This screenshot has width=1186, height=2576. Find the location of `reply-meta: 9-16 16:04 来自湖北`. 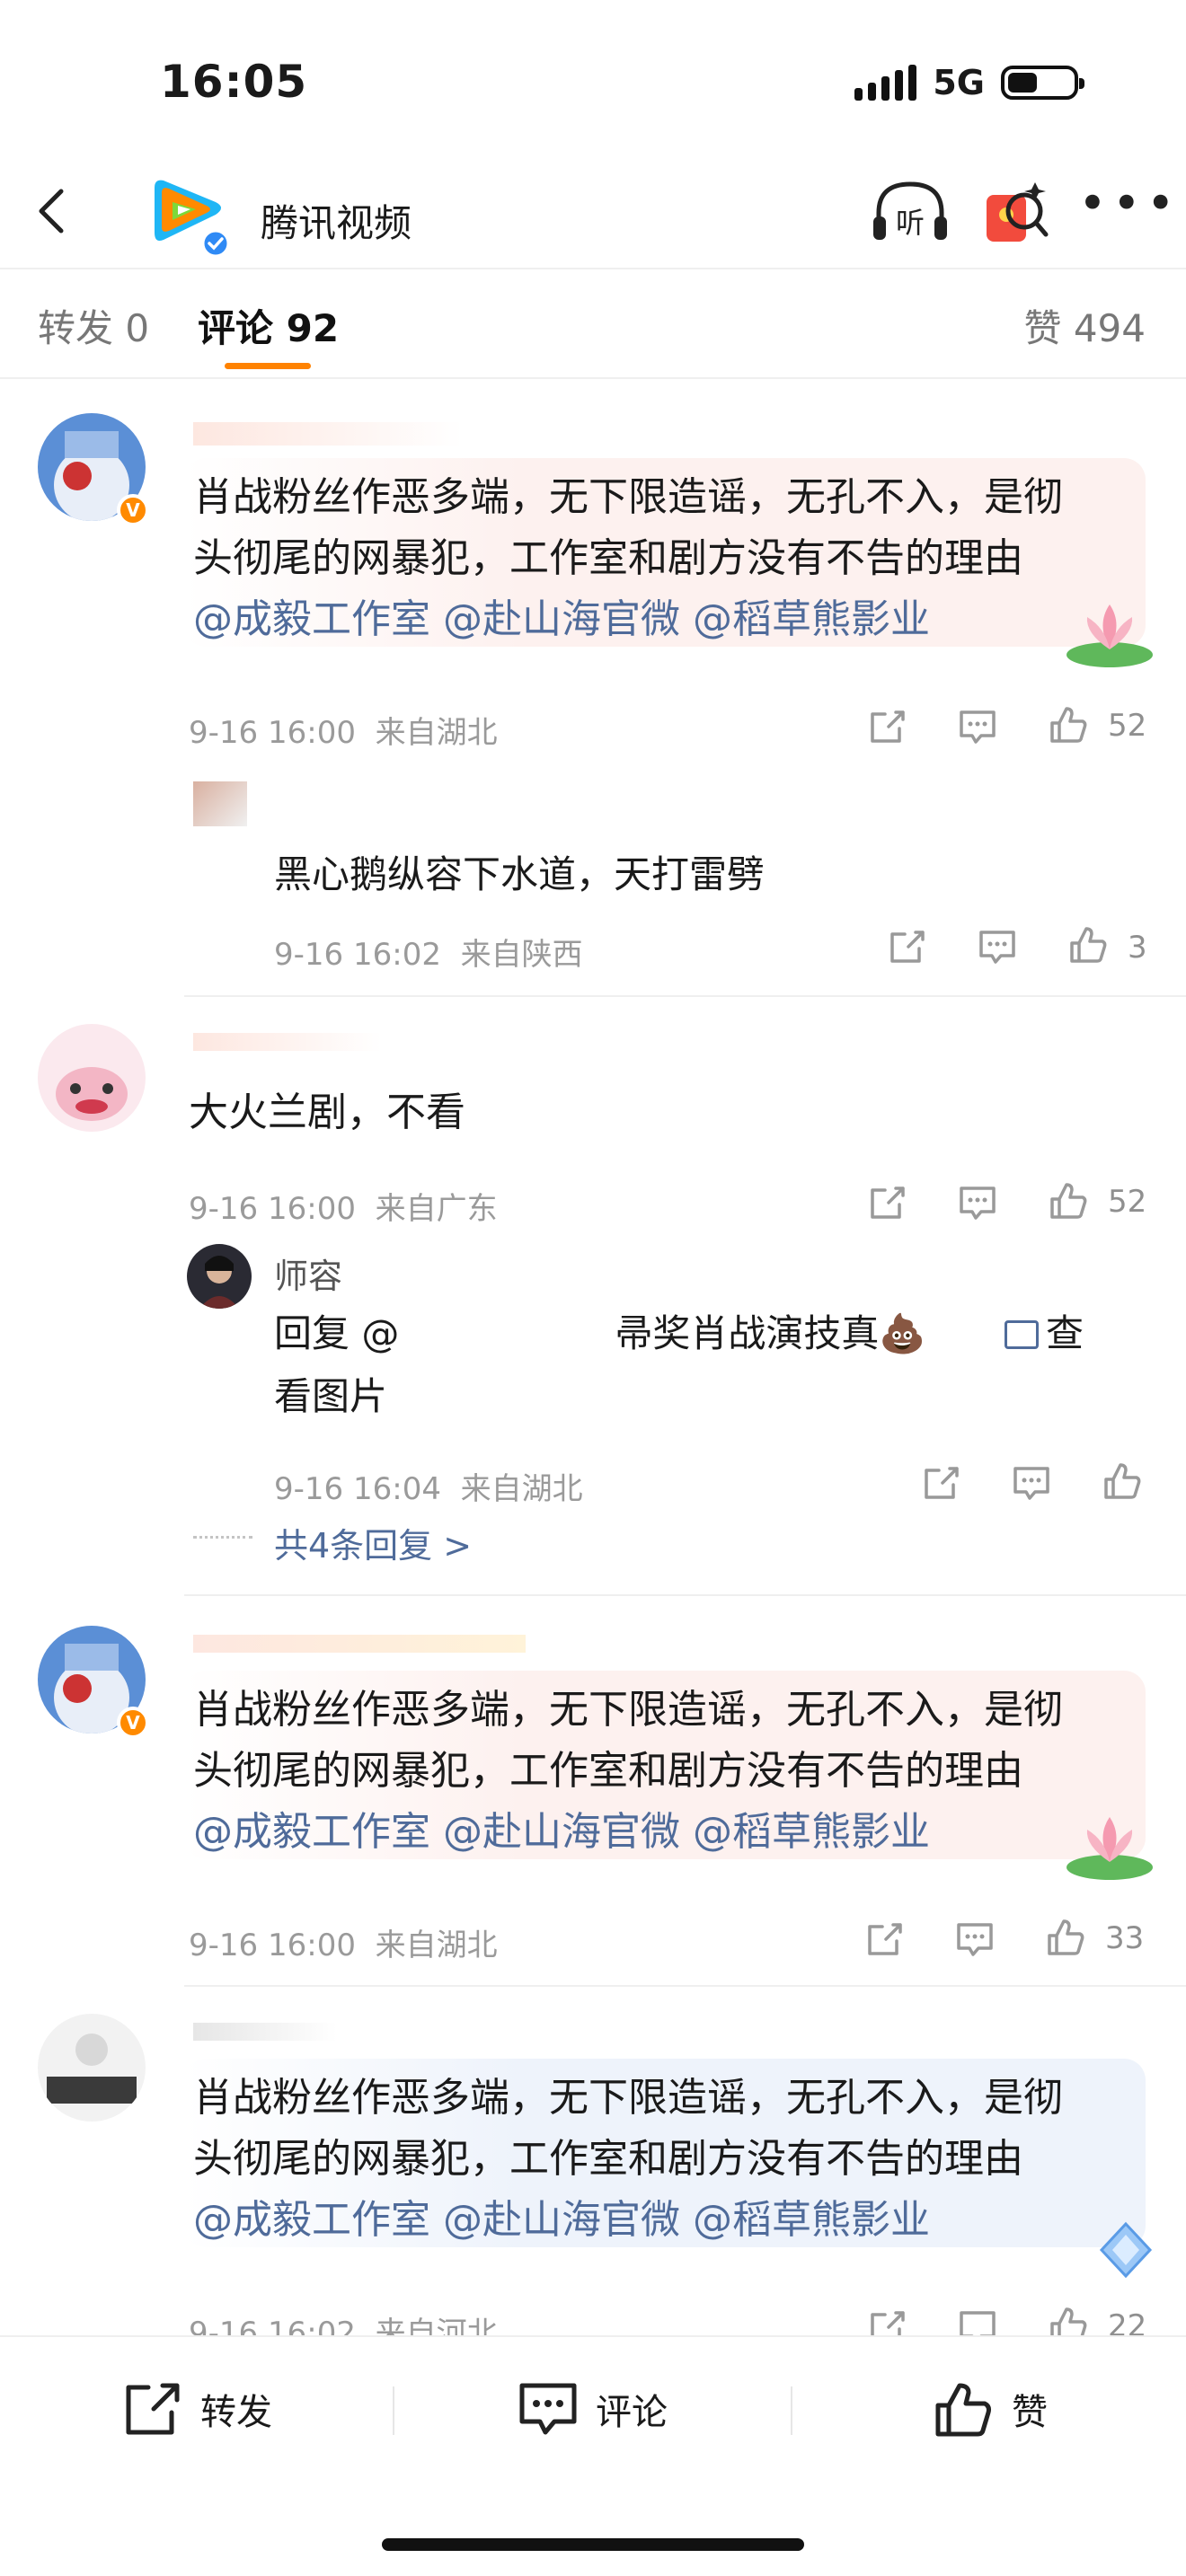

reply-meta: 9-16 16:04 来自湖北 is located at coordinates (428, 1486).